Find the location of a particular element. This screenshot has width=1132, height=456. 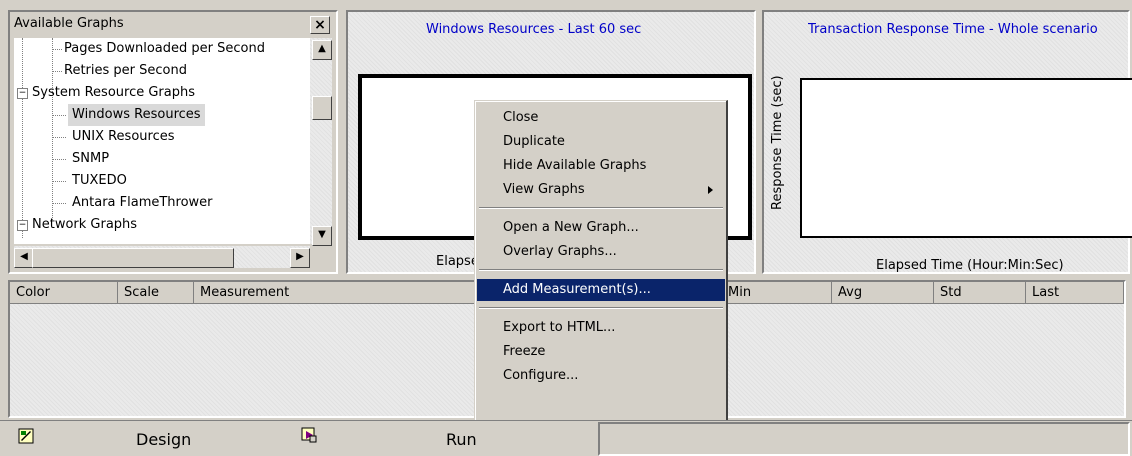

scroll-thumb-horizontal is located at coordinates (133, 258).